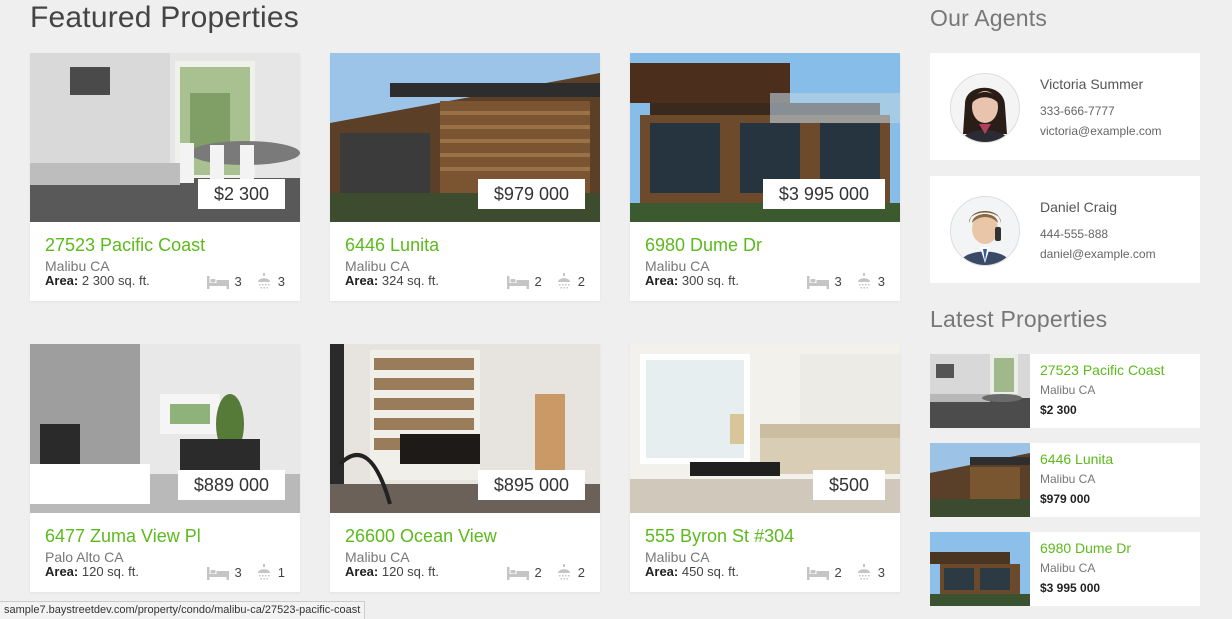 The height and width of the screenshot is (619, 1232). What do you see at coordinates (531, 194) in the screenshot?
I see `price-tag: $979 000` at bounding box center [531, 194].